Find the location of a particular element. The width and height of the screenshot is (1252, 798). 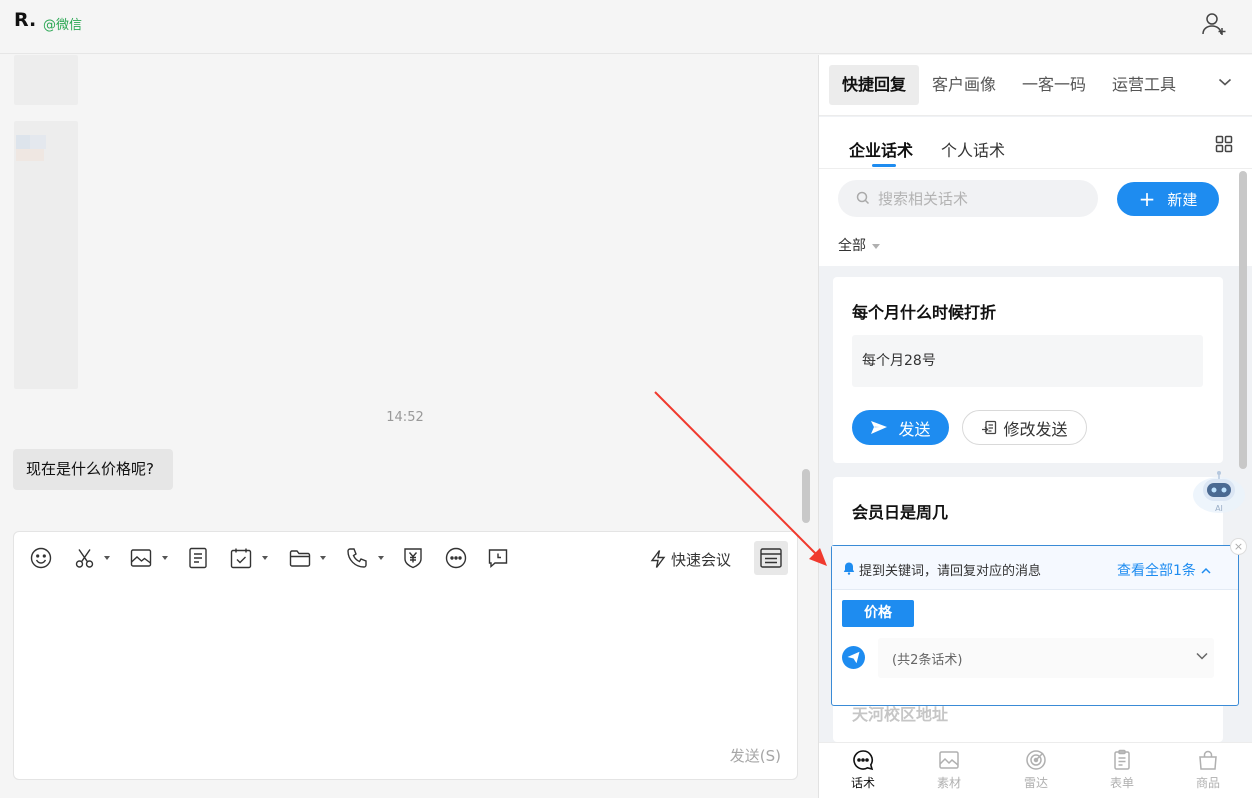

search-box is located at coordinates (968, 198).